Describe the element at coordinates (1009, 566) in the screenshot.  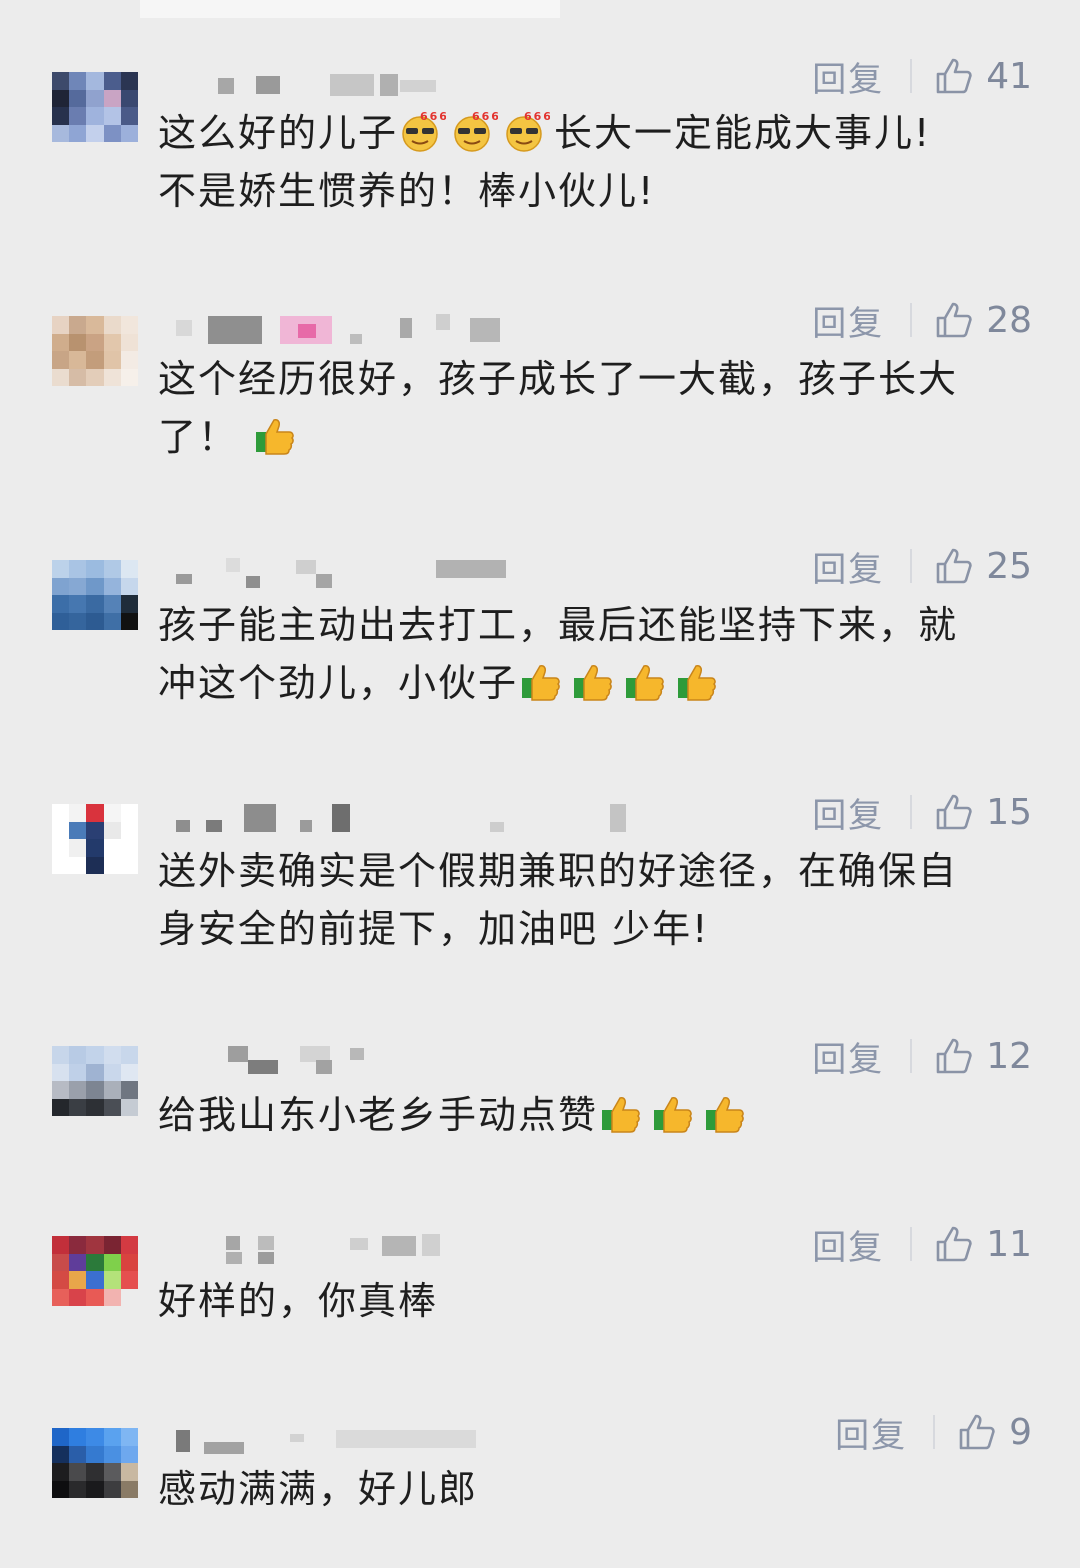
I see `like-count: 25` at that location.